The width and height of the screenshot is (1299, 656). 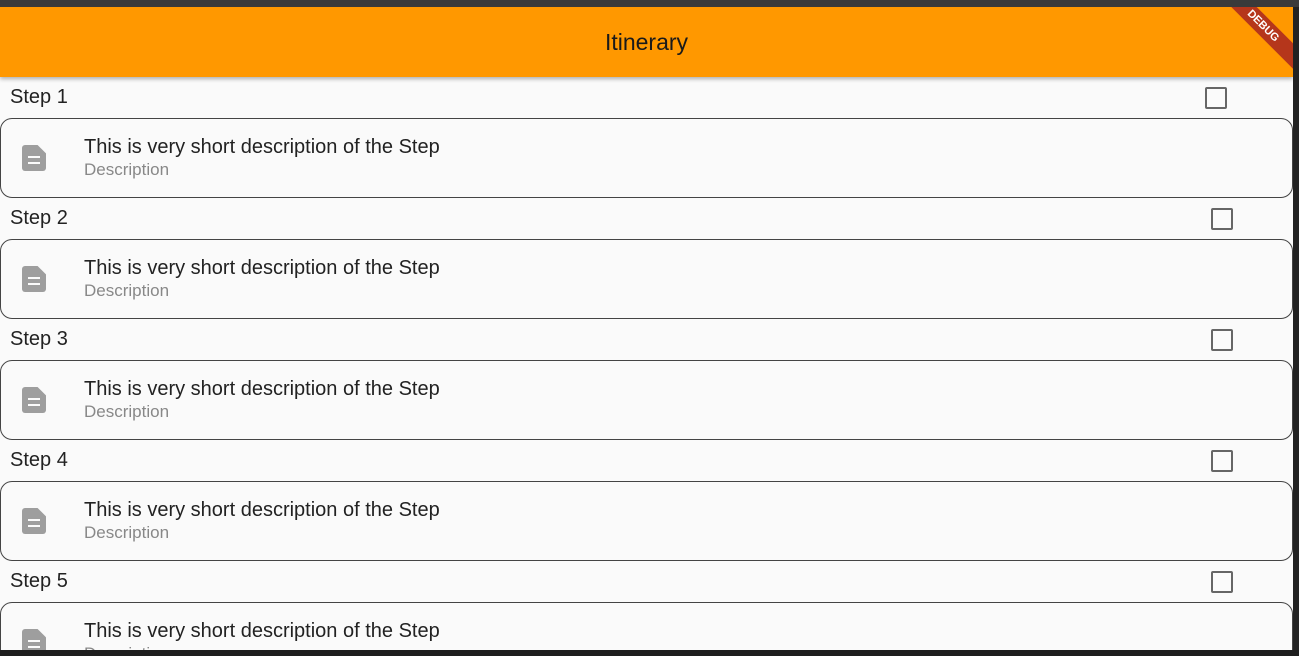 What do you see at coordinates (646, 460) in the screenshot?
I see `step-header: Step 4` at bounding box center [646, 460].